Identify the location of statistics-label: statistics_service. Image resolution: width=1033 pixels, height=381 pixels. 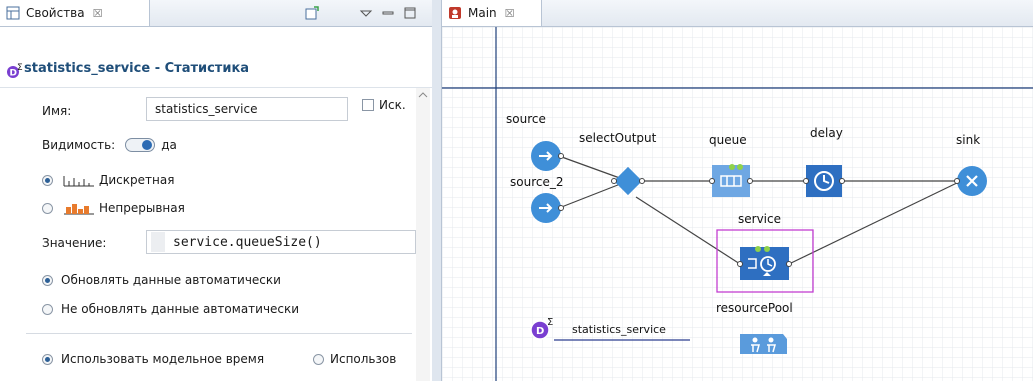
(619, 329).